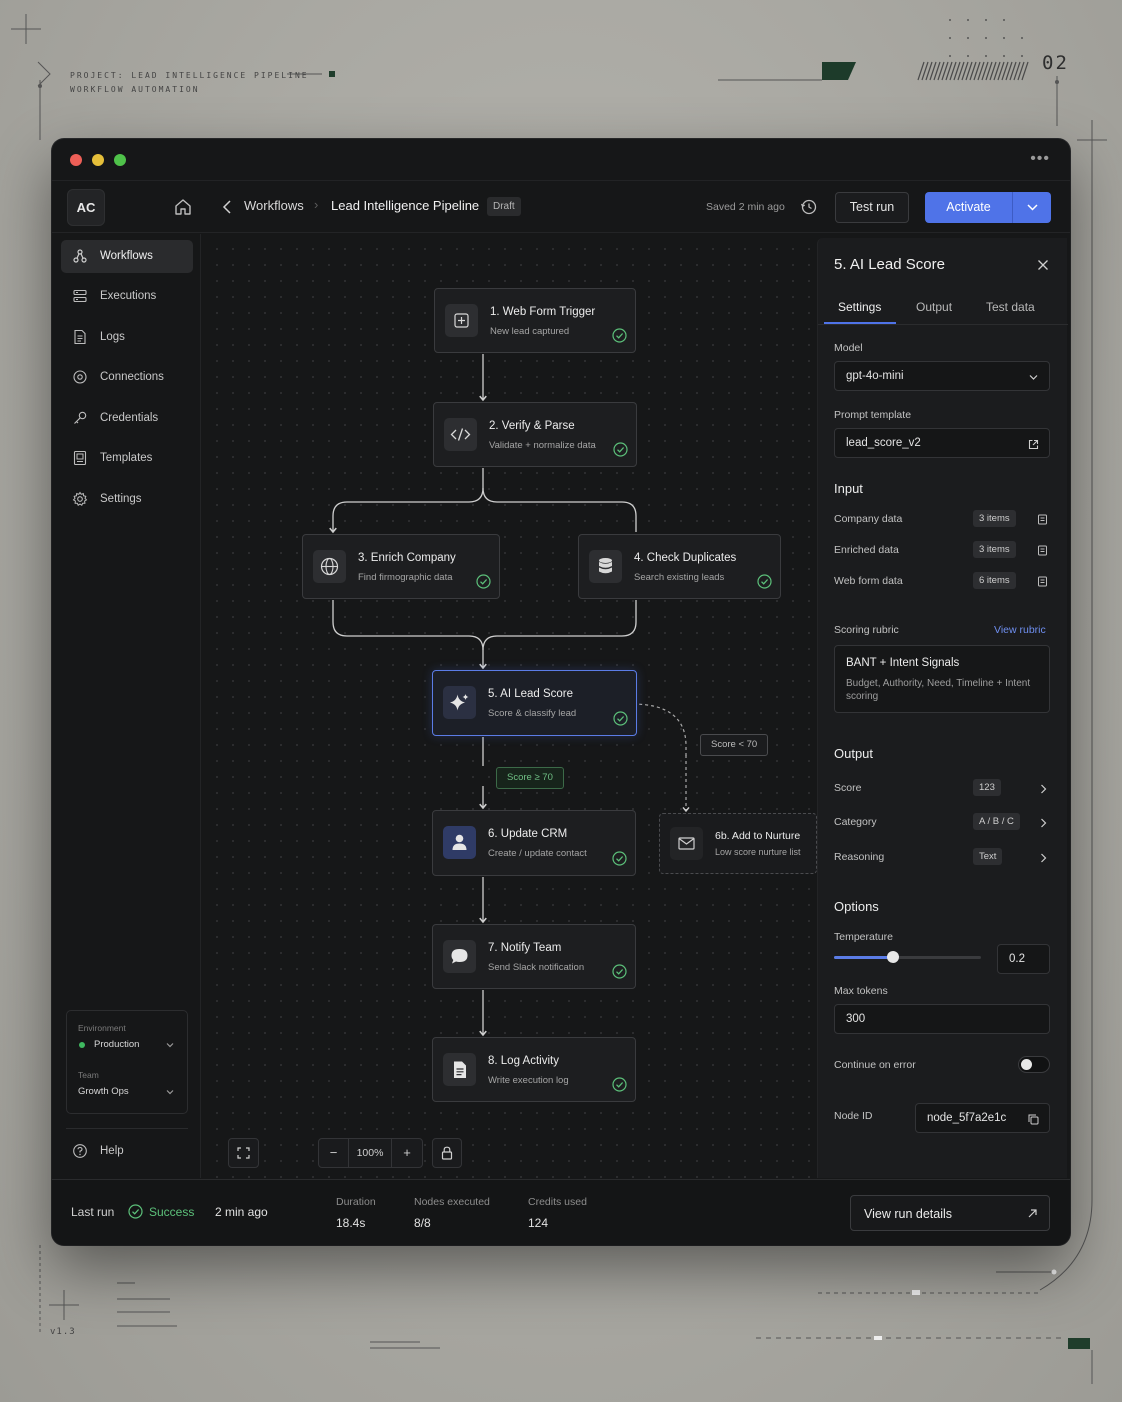 The width and height of the screenshot is (1122, 1402). What do you see at coordinates (982, 1118) in the screenshot?
I see `node-id-field: node_5f7a2e1c` at bounding box center [982, 1118].